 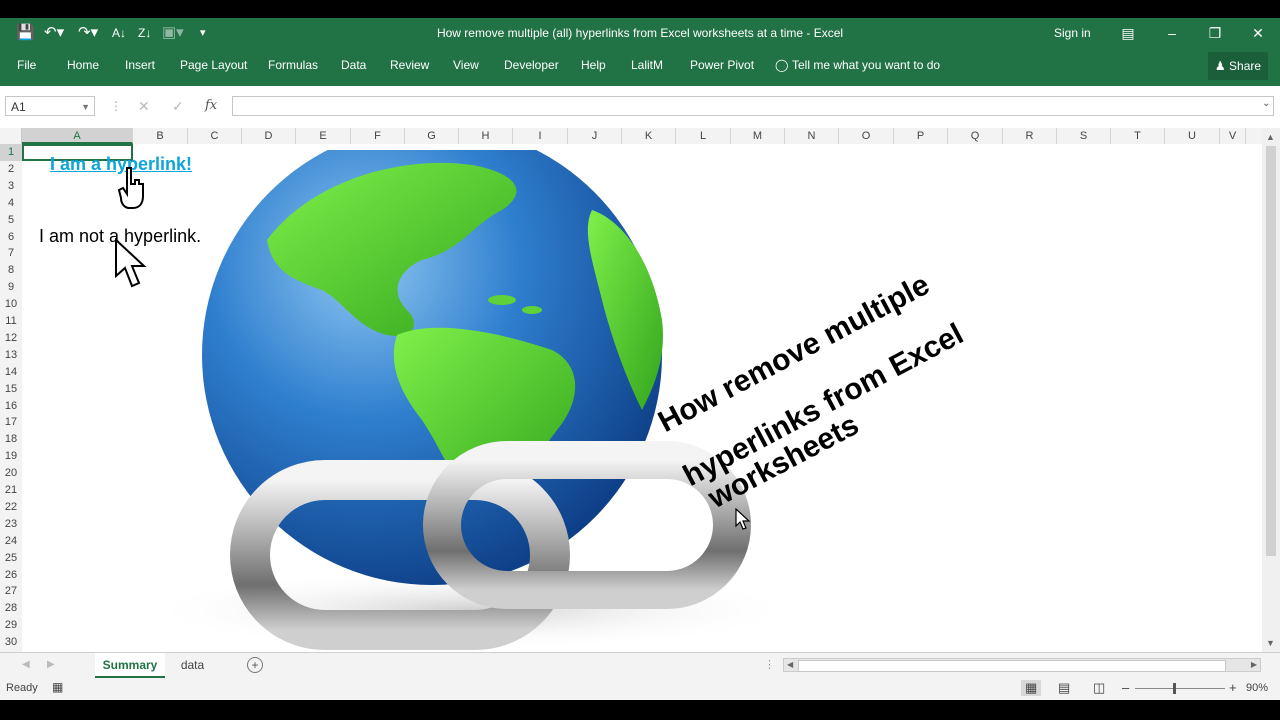 What do you see at coordinates (255, 665) in the screenshot?
I see `add-sheet-icon: +` at bounding box center [255, 665].